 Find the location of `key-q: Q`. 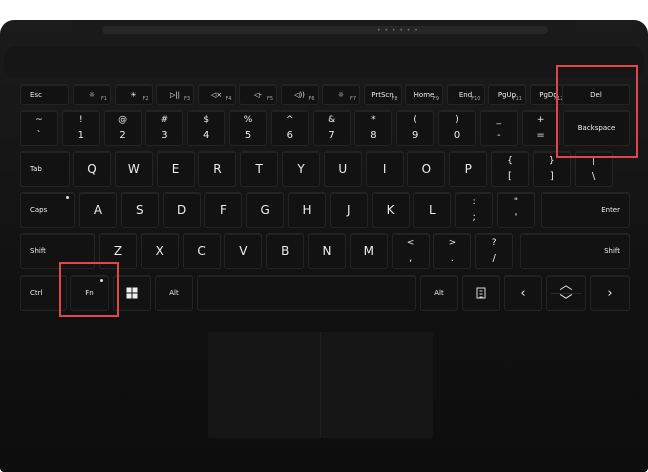

key-q: Q is located at coordinates (92, 169).